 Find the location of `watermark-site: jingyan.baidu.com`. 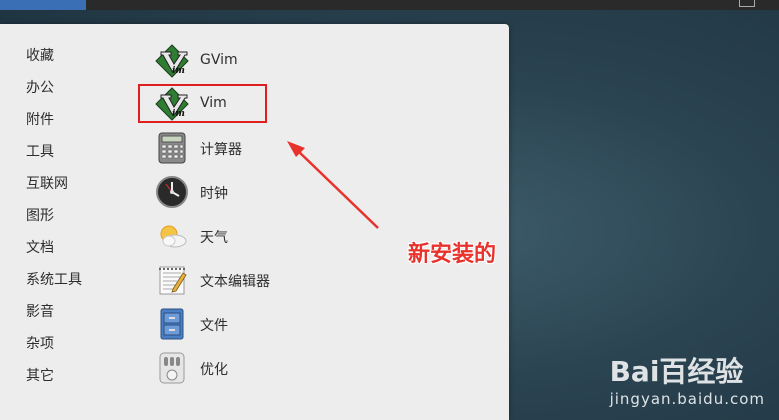

watermark-site: jingyan.baidu.com is located at coordinates (687, 399).